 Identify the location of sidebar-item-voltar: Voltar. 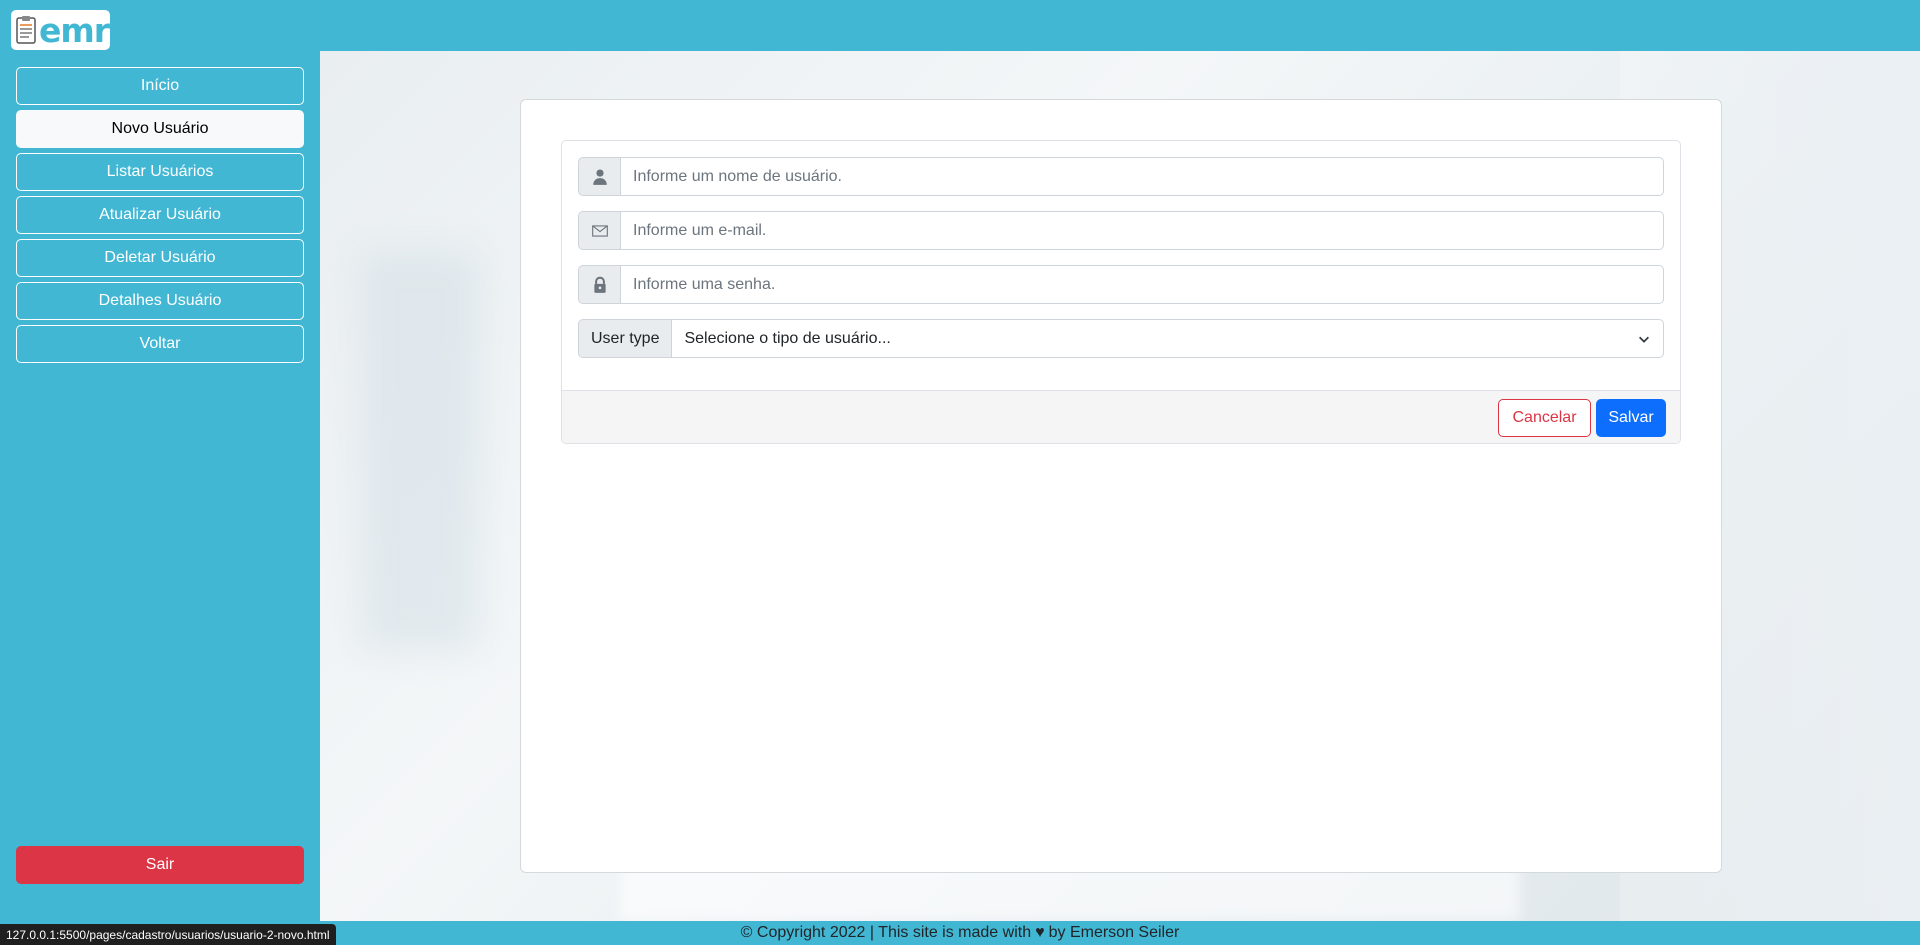
(160, 344).